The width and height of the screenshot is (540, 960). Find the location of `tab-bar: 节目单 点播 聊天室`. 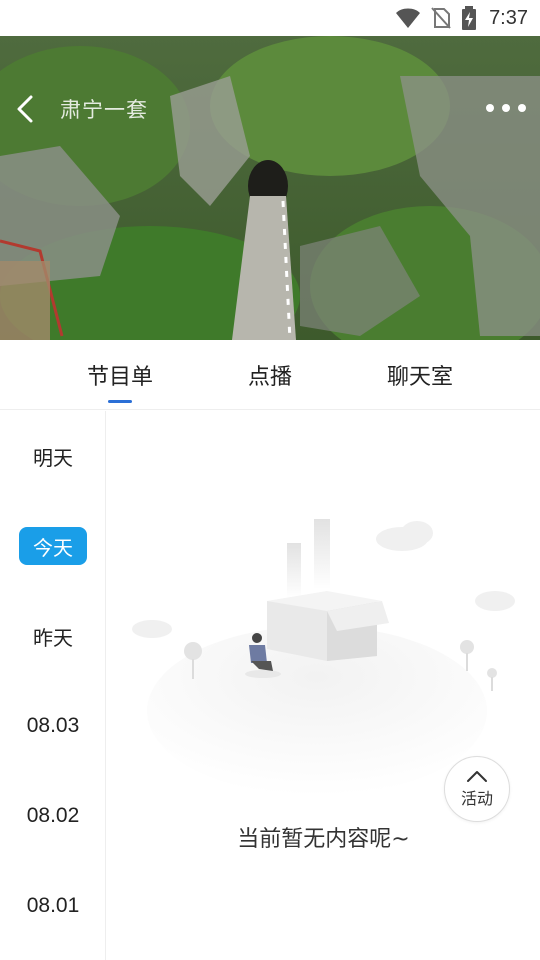

tab-bar: 节目单 点播 聊天室 is located at coordinates (270, 375).